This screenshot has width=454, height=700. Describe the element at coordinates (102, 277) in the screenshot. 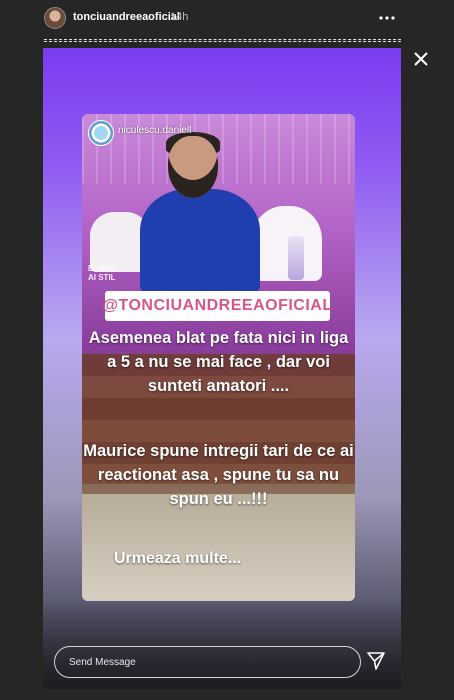

I see `tv-logo-line2: AI STIL` at that location.